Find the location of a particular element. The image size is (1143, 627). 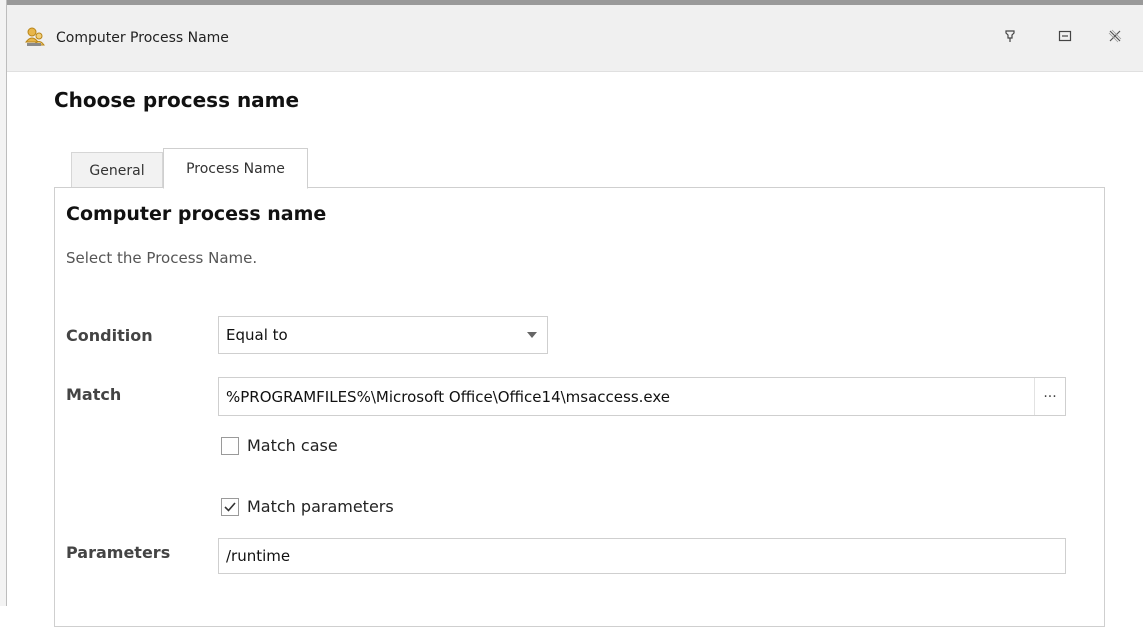

pin-icon is located at coordinates (1010, 36).